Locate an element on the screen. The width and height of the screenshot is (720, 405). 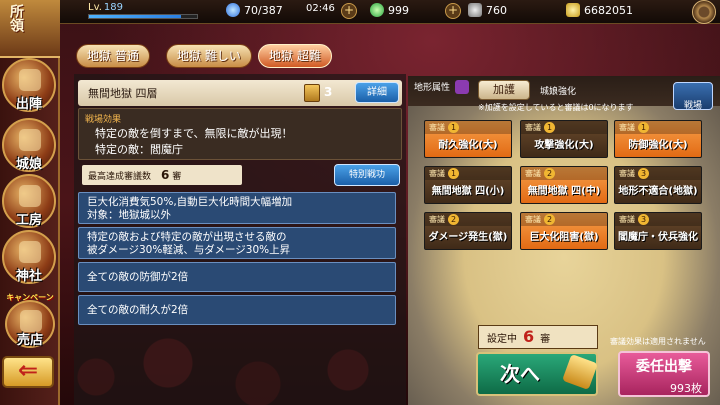
tab-hell-hard: 地獄 難しい is located at coordinates (209, 56).